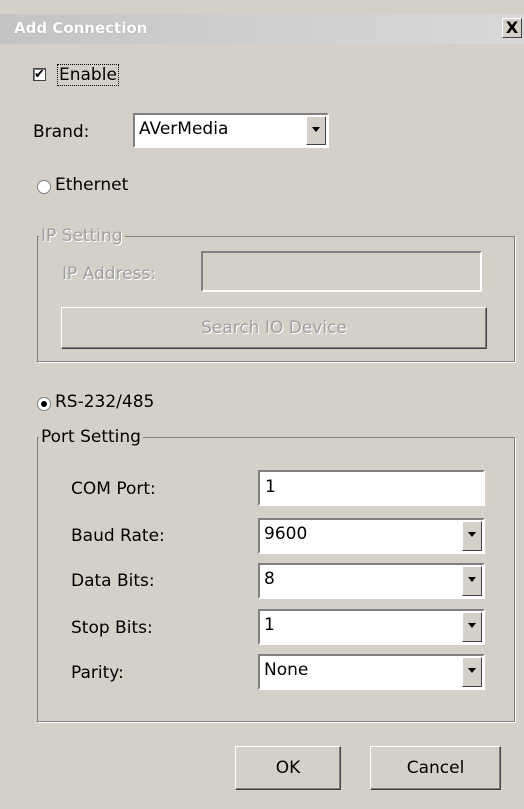 Image resolution: width=524 pixels, height=809 pixels. Describe the element at coordinates (44, 187) in the screenshot. I see `ethernet-radio` at that location.